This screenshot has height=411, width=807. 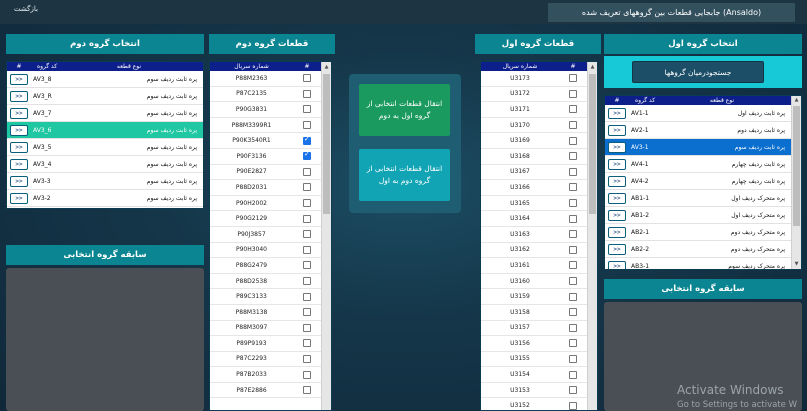 I want to click on serial-row: U3164, so click(x=534, y=219).